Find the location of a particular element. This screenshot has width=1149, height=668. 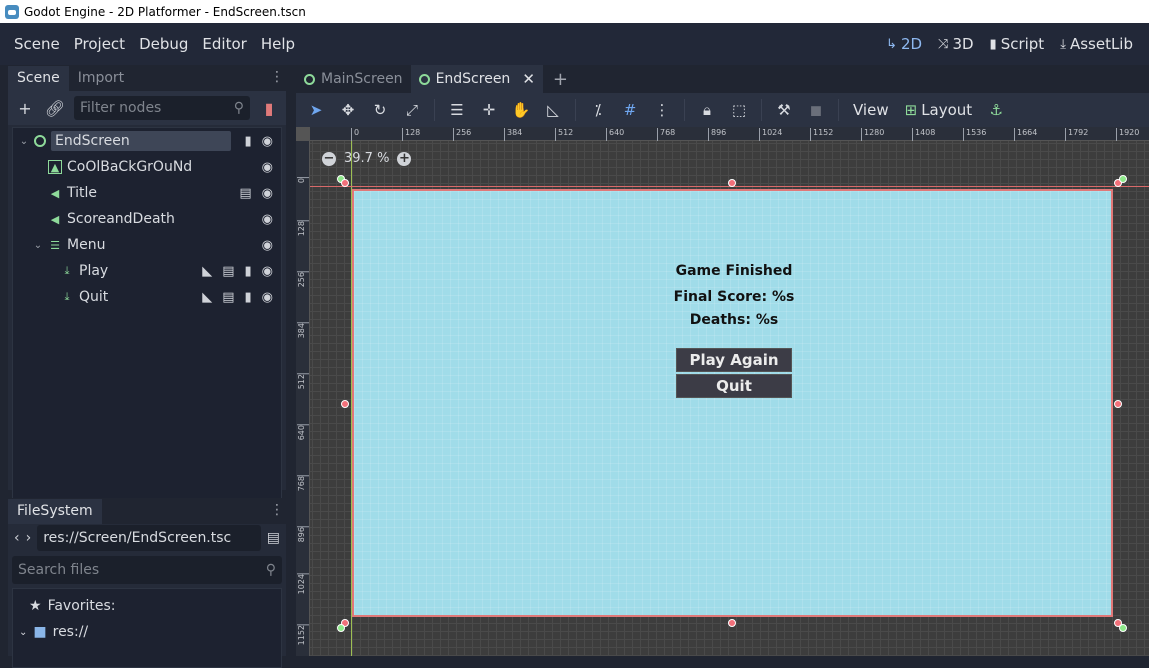

tree-row-background: ▲ CoOlBaCkGrOuNd ◉ is located at coordinates (147, 167).